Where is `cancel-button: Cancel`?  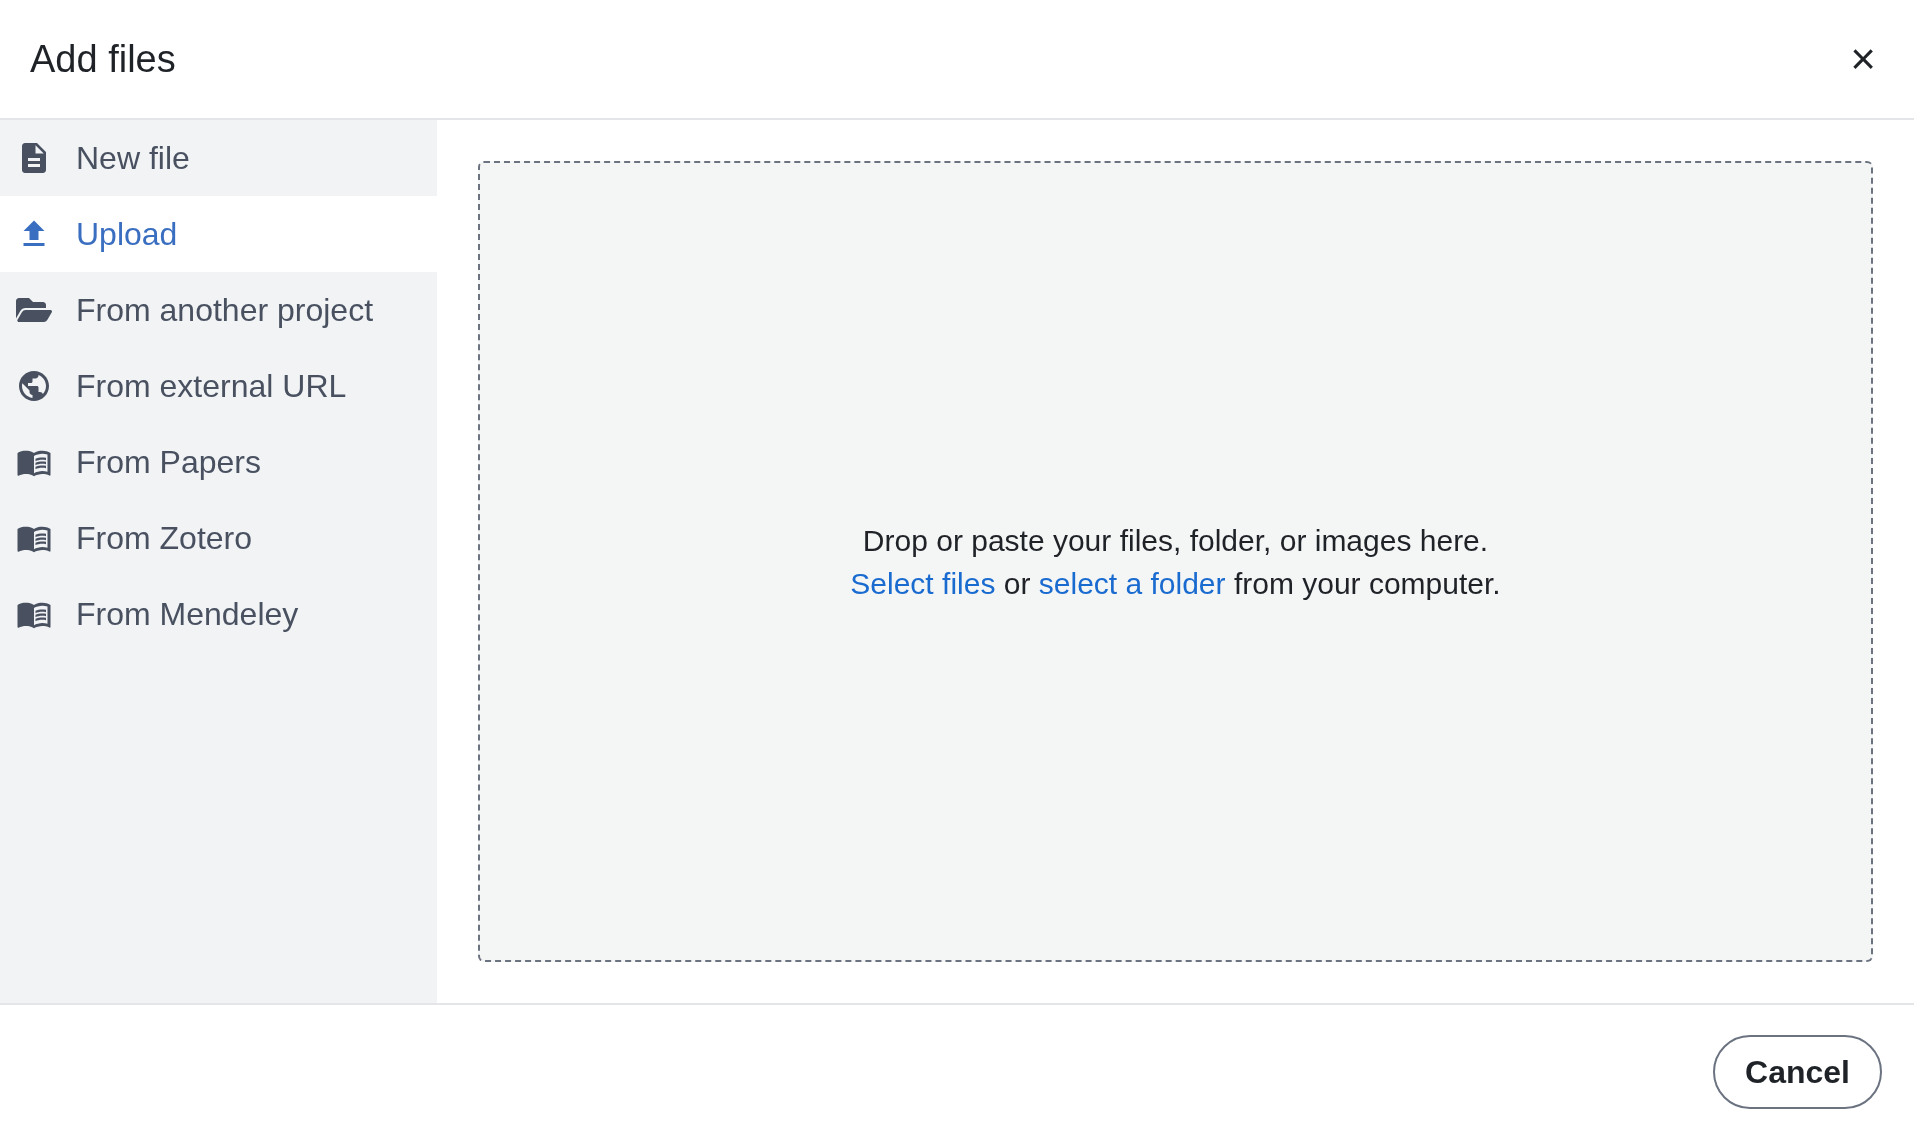 cancel-button: Cancel is located at coordinates (1797, 1071).